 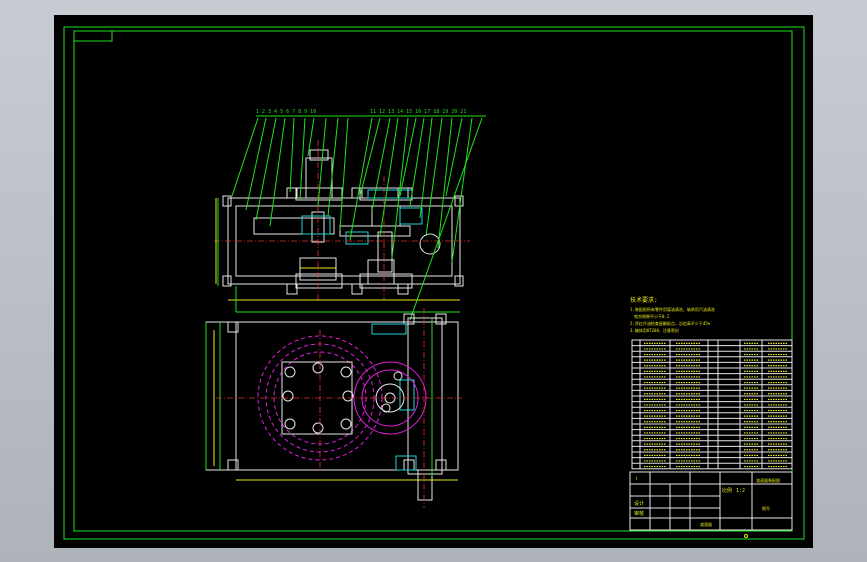 I want to click on left-elevation-lines, so click(x=338, y=255).